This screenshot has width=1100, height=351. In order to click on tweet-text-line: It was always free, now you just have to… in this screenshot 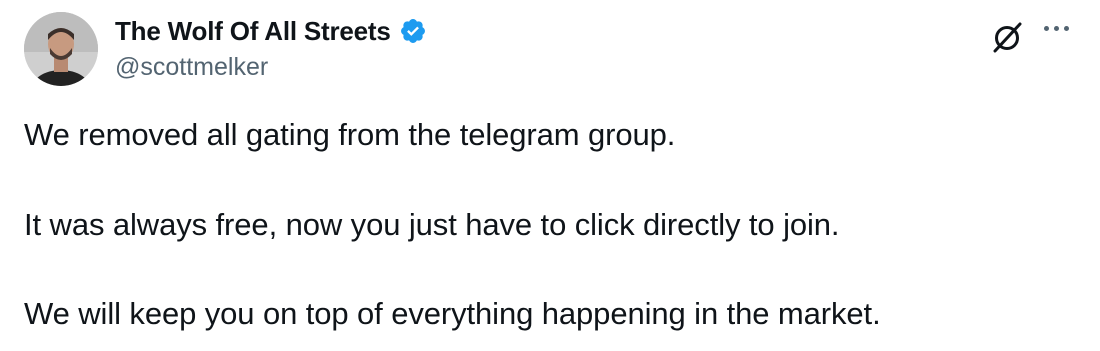, I will do `click(432, 224)`.